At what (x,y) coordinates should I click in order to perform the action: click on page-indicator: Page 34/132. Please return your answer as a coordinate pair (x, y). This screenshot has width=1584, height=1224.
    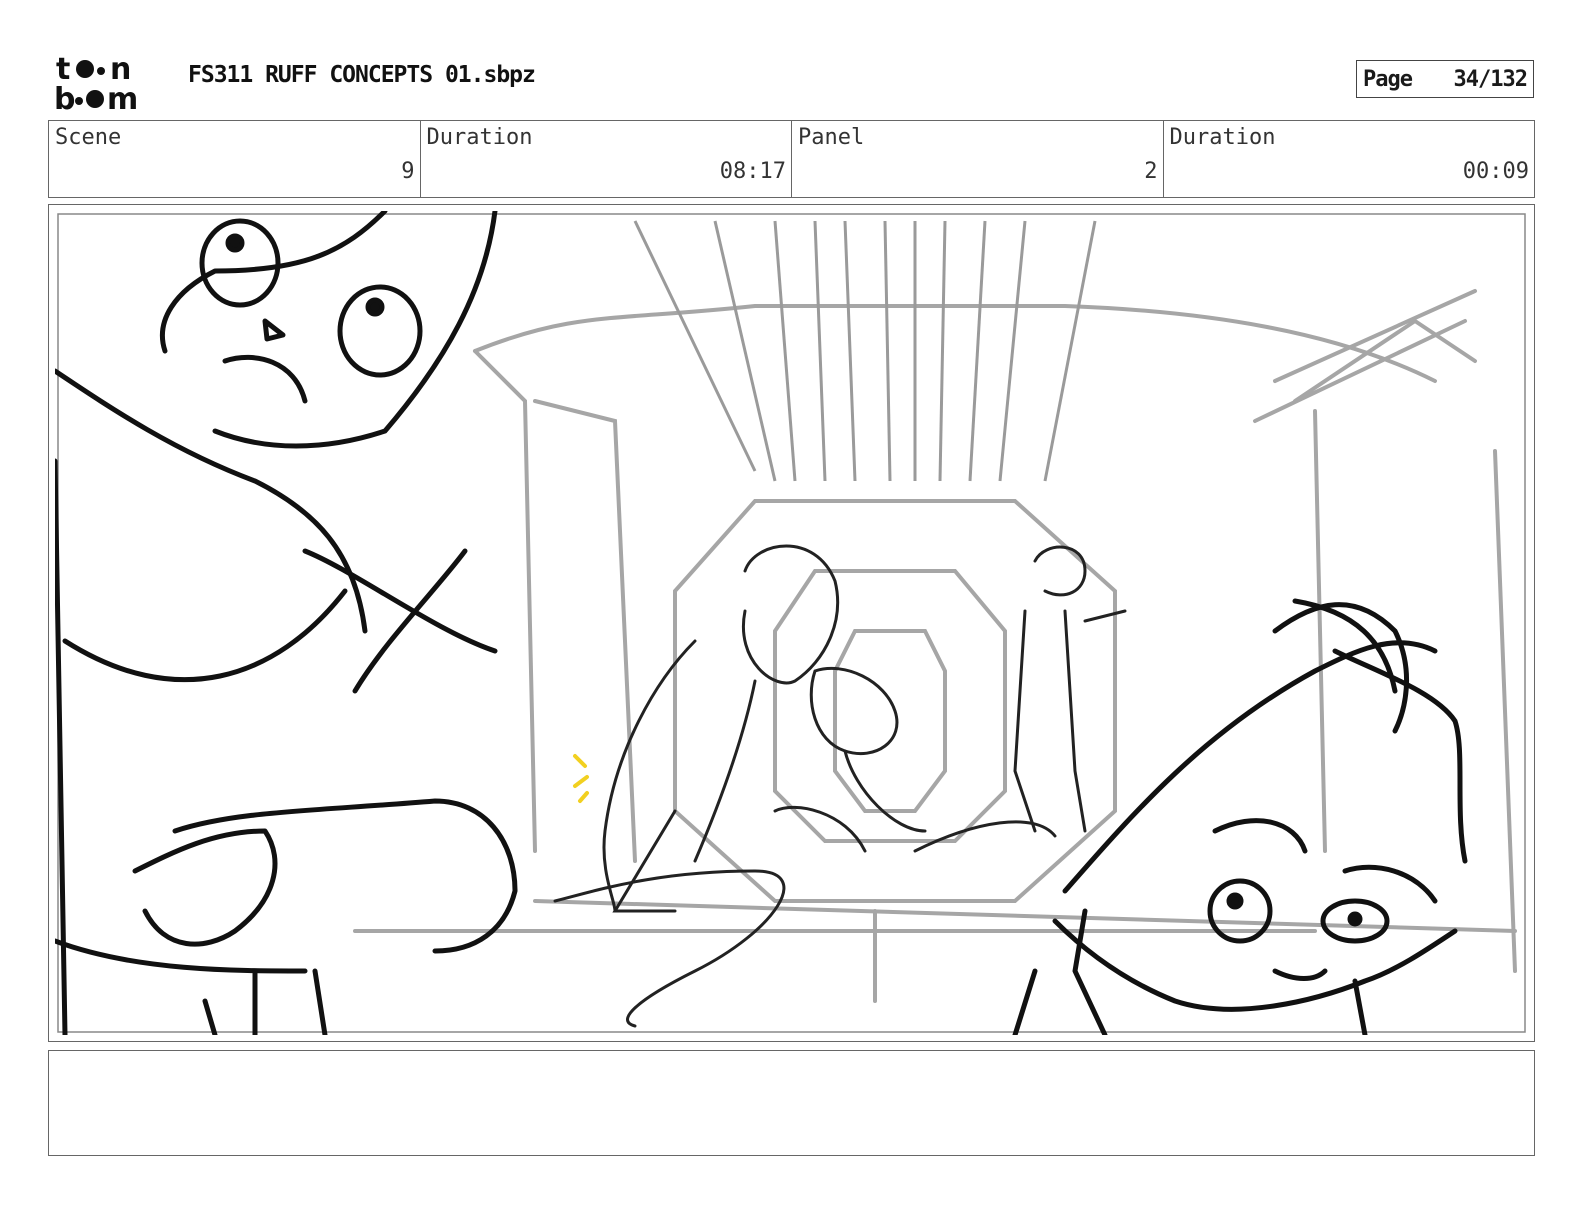
    Looking at the image, I should click on (1445, 79).